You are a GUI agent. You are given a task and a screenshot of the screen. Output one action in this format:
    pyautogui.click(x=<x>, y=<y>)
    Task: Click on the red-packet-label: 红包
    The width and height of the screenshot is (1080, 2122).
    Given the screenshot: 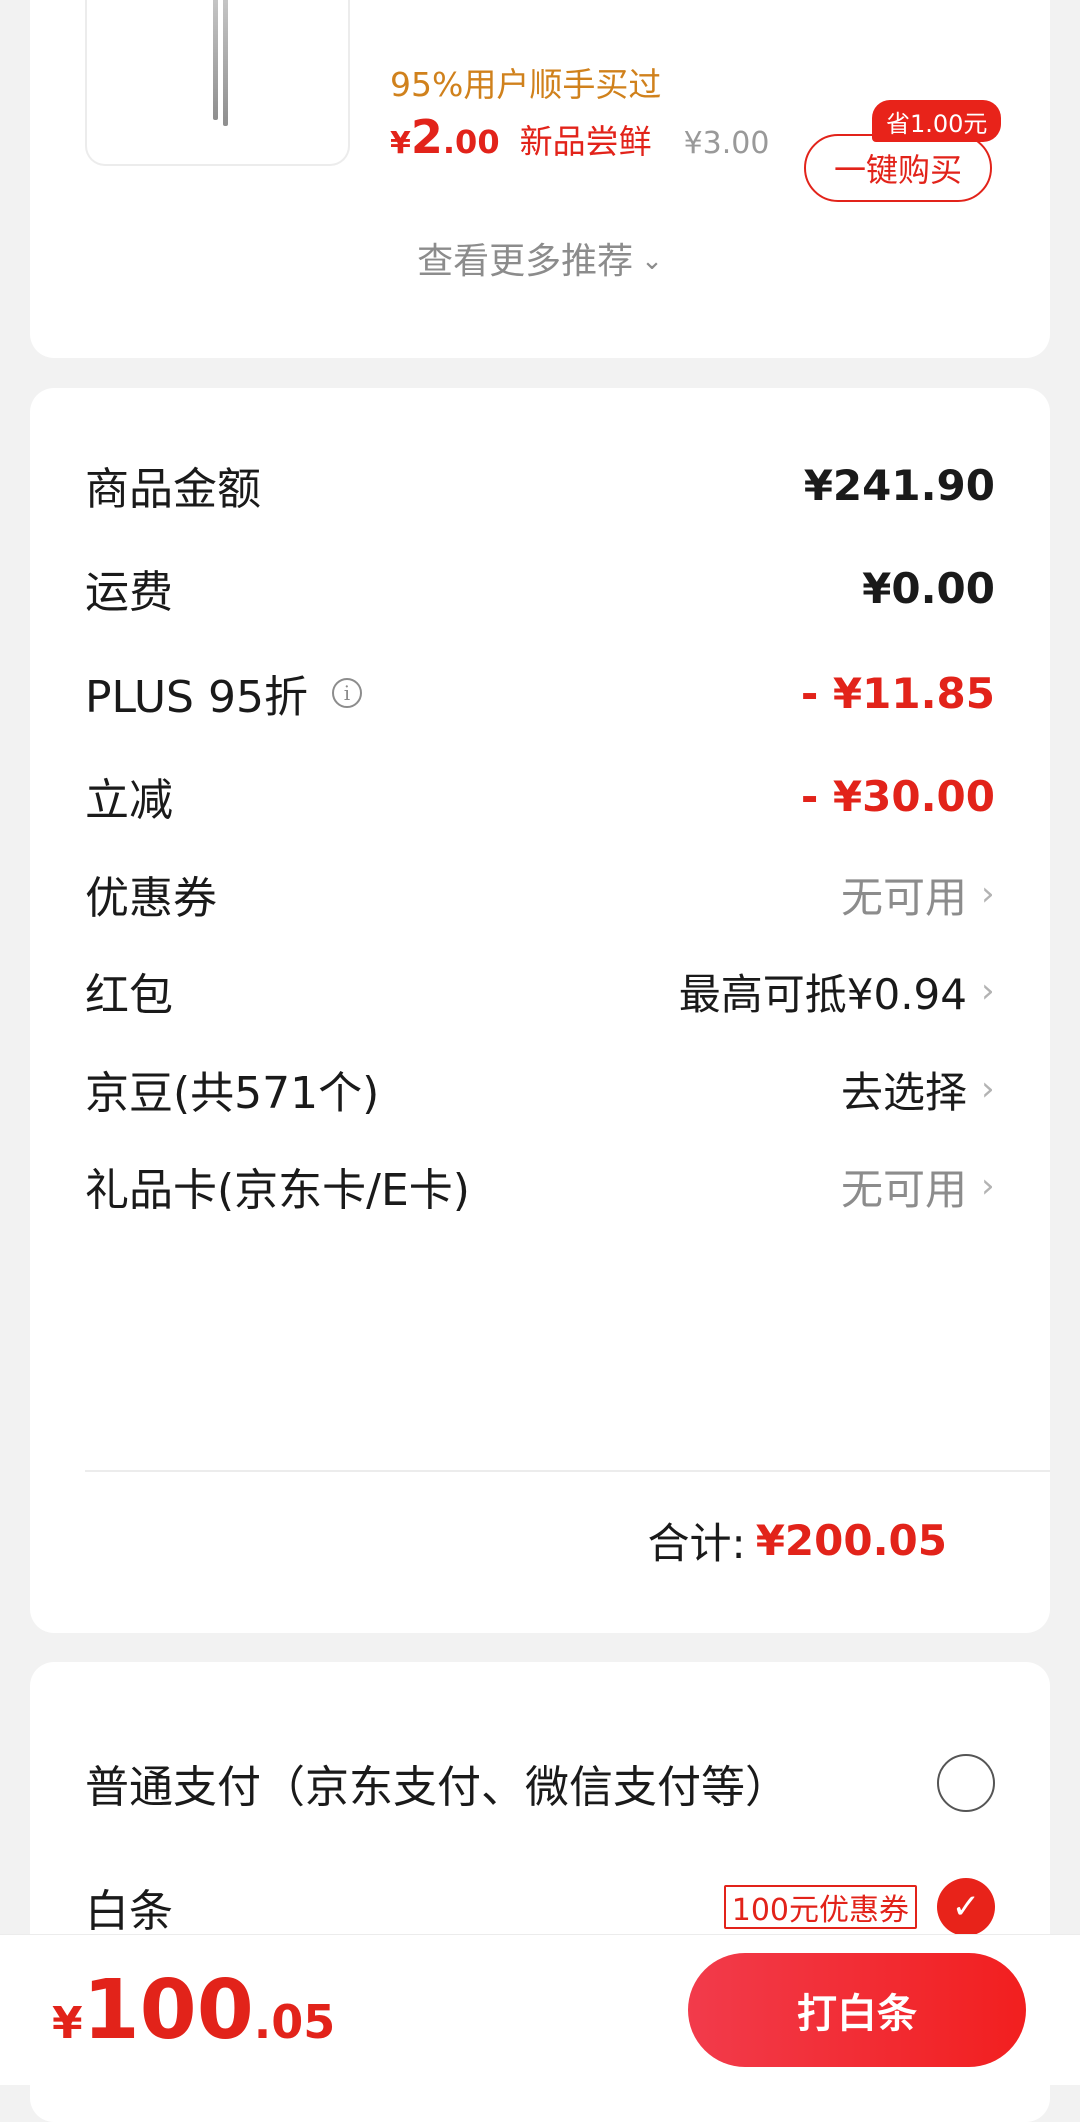 What is the action you would take?
    pyautogui.click(x=129, y=995)
    